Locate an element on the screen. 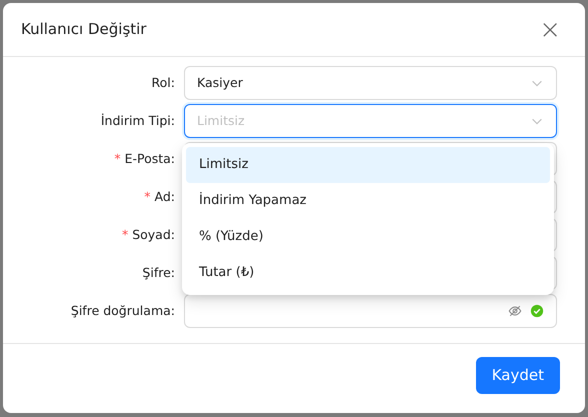 The height and width of the screenshot is (417, 588). close-button: × is located at coordinates (550, 29).